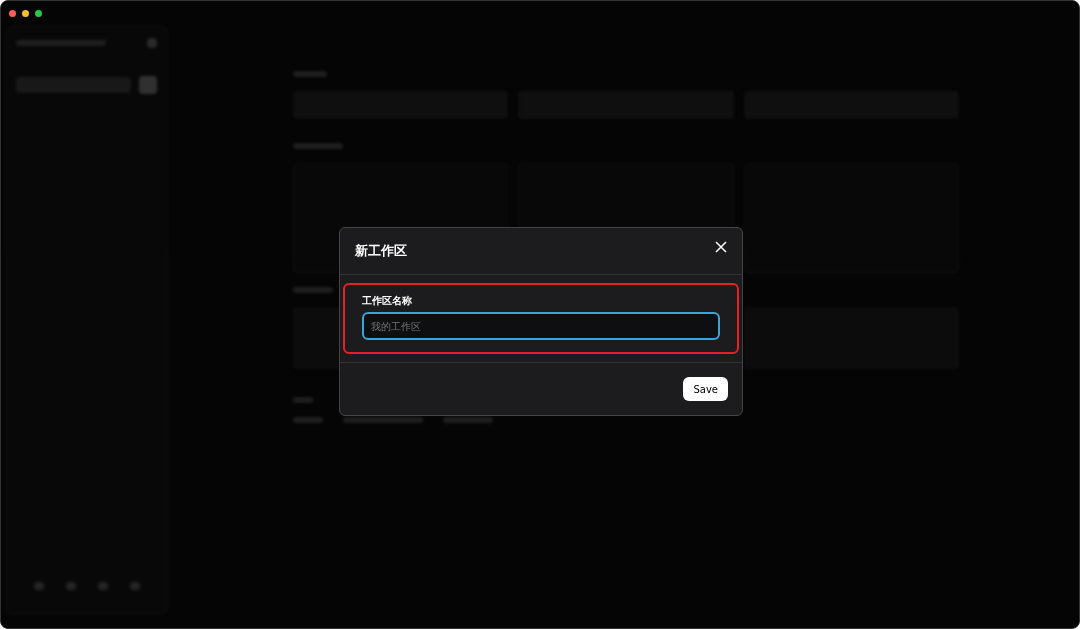 Image resolution: width=1080 pixels, height=629 pixels. I want to click on close-icon, so click(721, 247).